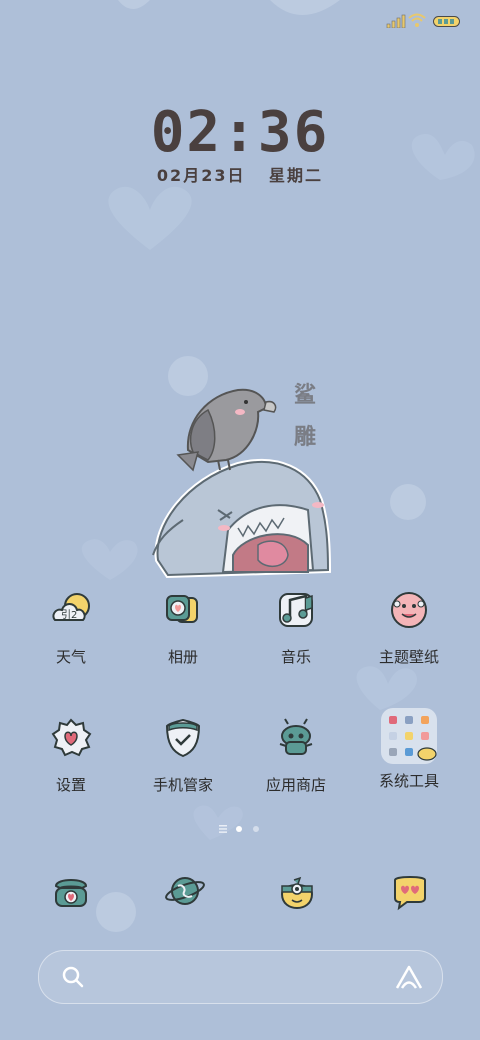 The height and width of the screenshot is (1040, 480). Describe the element at coordinates (446, 21) in the screenshot. I see `battery-icon` at that location.